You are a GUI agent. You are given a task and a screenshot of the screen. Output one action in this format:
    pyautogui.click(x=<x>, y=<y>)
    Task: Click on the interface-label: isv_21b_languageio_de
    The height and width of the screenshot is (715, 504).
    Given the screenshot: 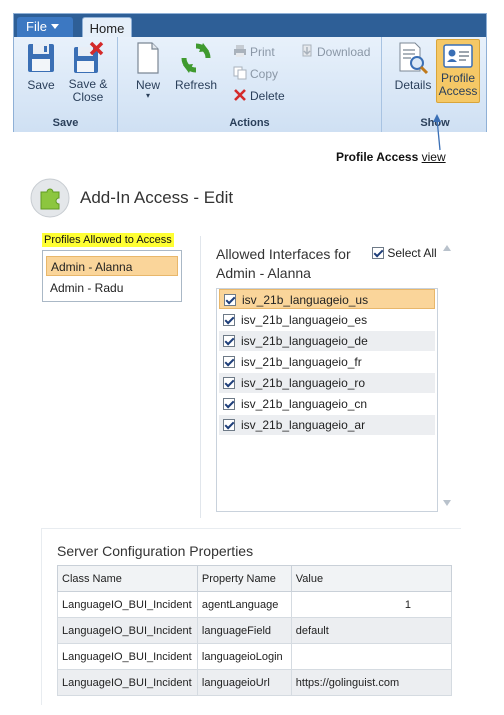 What is the action you would take?
    pyautogui.click(x=304, y=341)
    